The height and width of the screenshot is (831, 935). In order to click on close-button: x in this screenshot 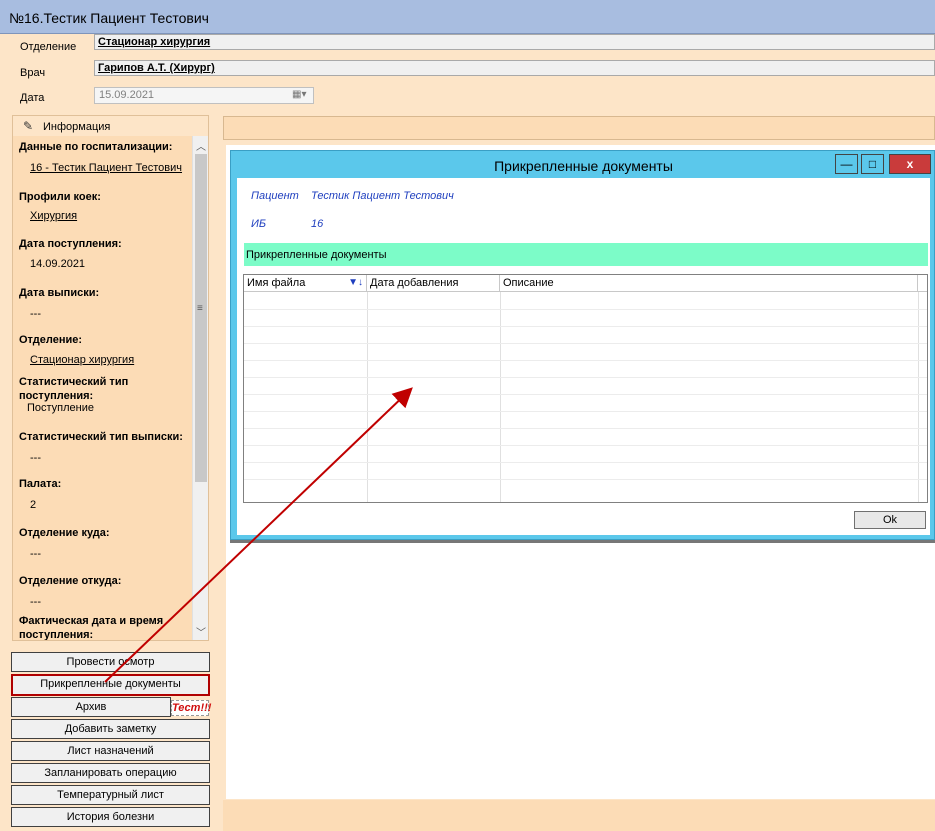, I will do `click(910, 164)`.